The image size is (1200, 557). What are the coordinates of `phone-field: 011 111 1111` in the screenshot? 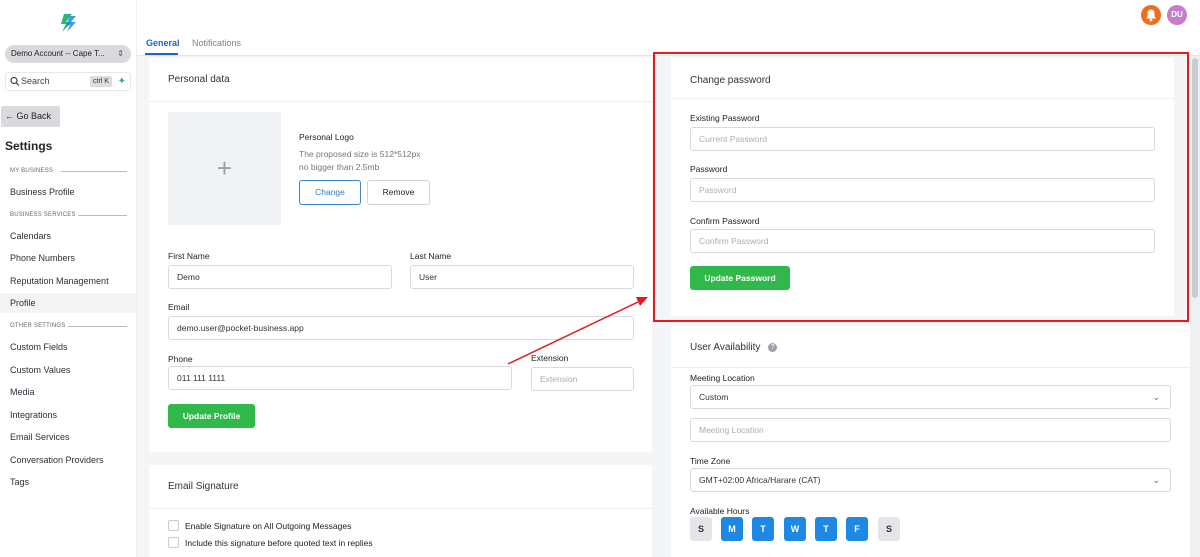 It's located at (340, 378).